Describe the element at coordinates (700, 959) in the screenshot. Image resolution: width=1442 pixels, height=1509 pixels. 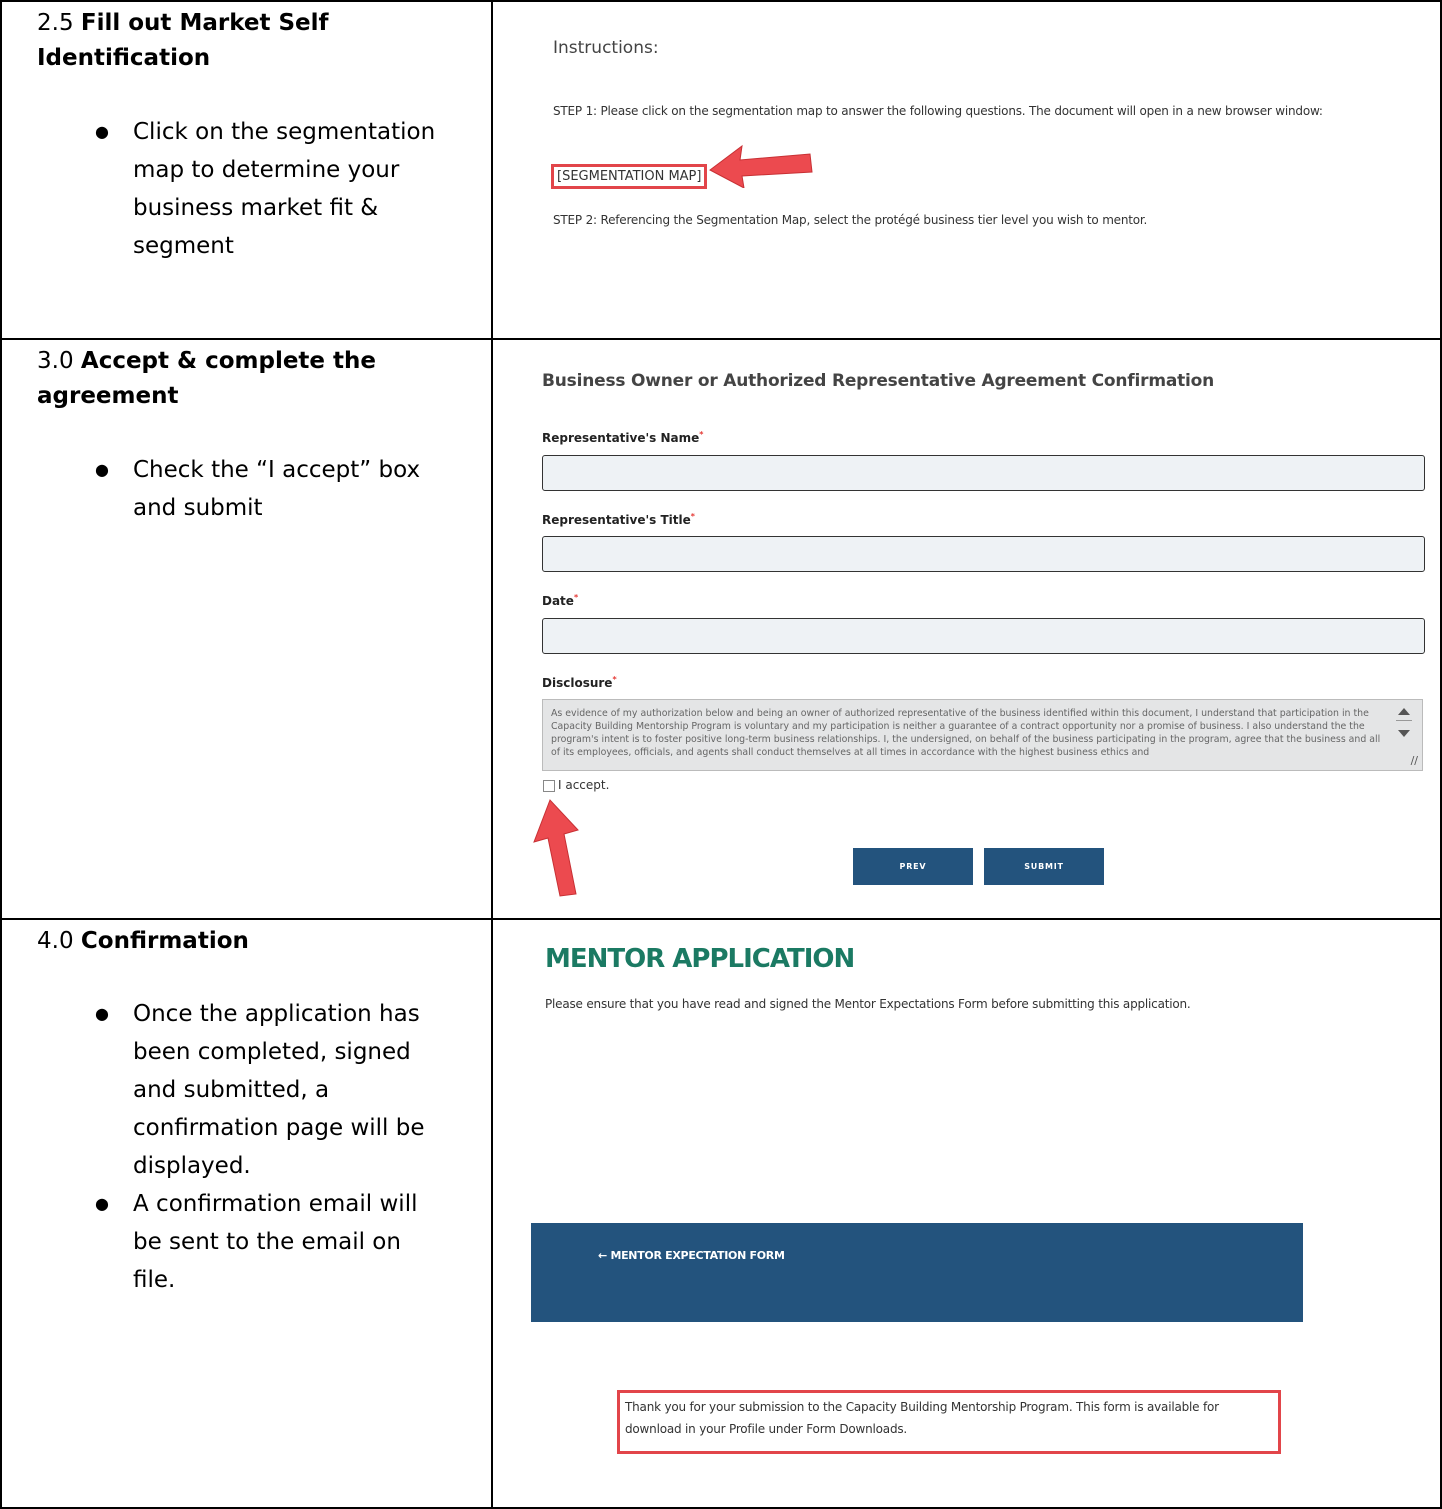
I see `mentor-application-heading: MENTOR APPLICATION` at that location.